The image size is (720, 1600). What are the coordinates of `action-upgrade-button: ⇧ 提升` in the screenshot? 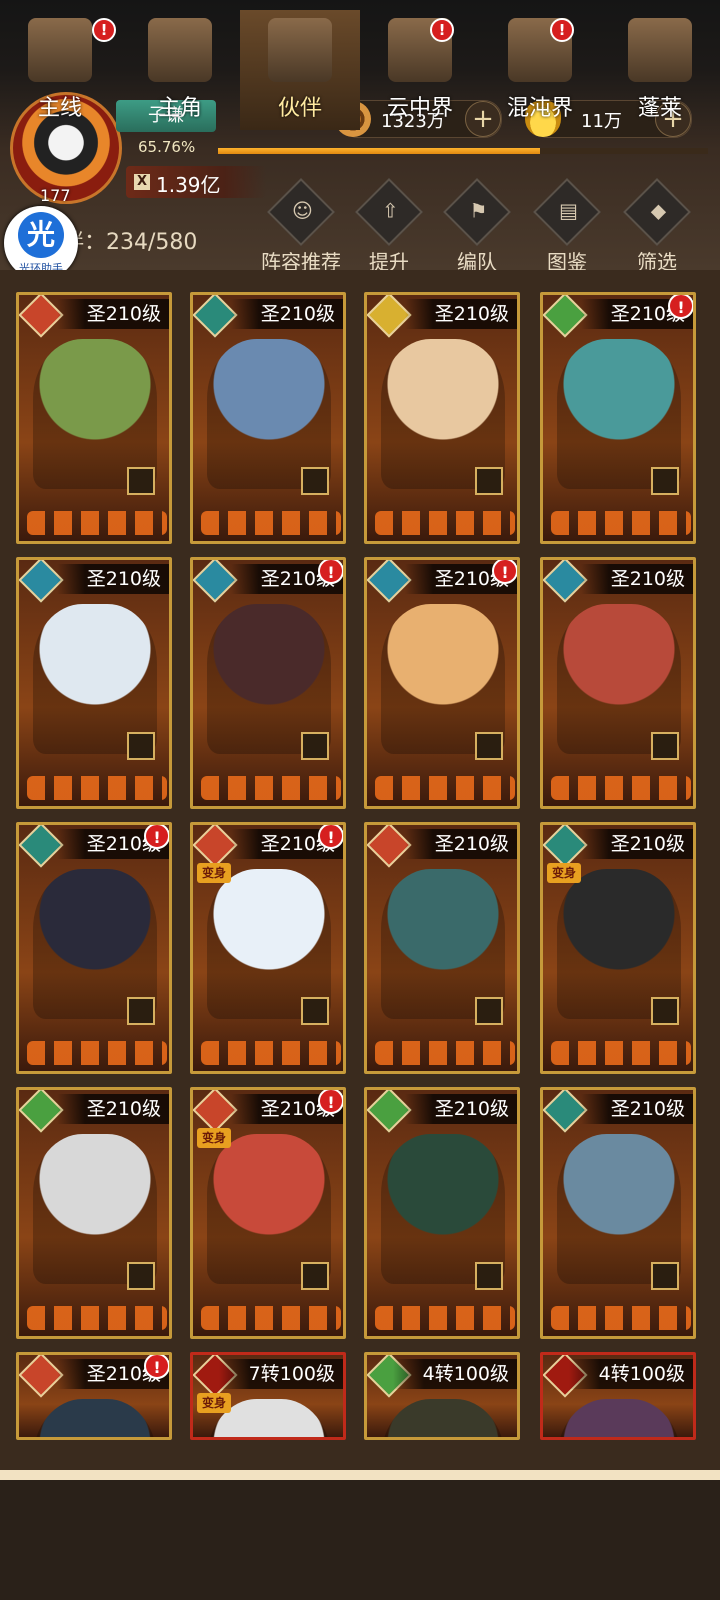 It's located at (389, 226).